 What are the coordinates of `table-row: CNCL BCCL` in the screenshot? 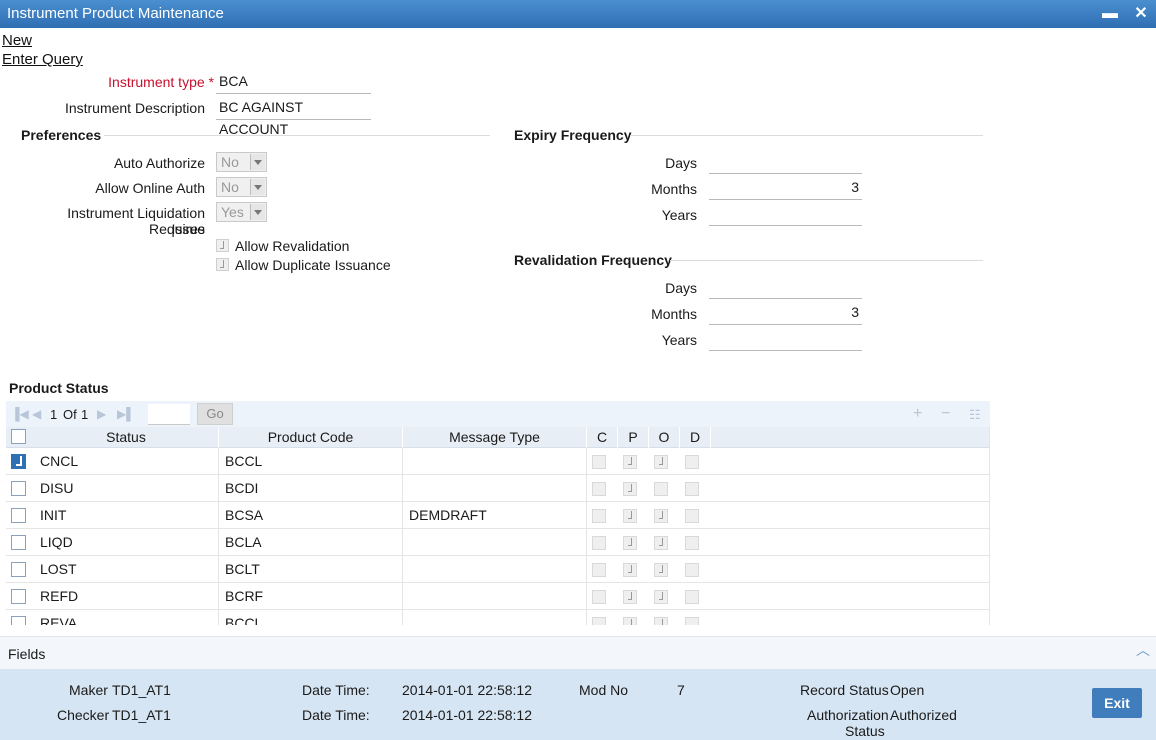 It's located at (497, 461).